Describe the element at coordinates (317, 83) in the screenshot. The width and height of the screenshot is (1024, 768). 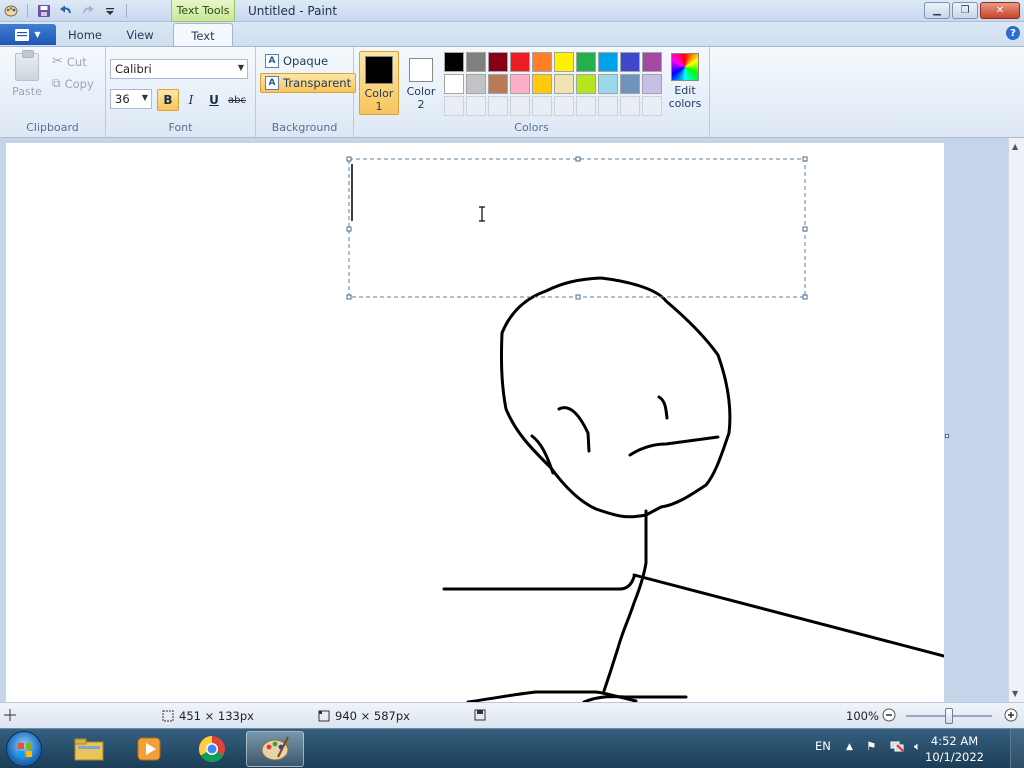
I see `transparent-label: Transparent` at that location.